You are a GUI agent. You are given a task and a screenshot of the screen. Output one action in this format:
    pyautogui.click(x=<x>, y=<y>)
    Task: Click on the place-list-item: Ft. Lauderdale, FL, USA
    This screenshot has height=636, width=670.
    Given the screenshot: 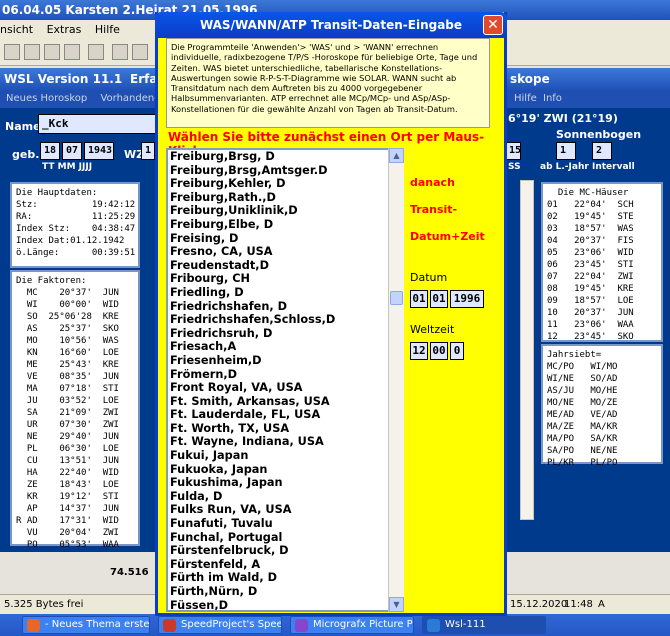 What is the action you would take?
    pyautogui.click(x=285, y=415)
    